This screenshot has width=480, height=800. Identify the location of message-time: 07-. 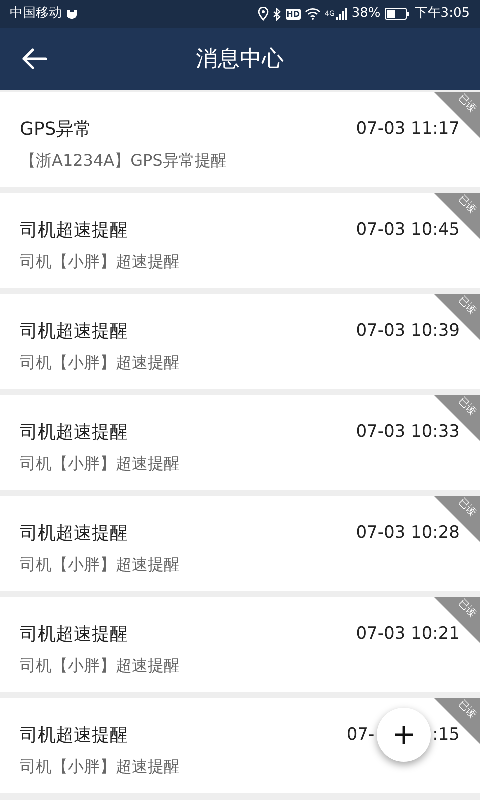
(360, 735).